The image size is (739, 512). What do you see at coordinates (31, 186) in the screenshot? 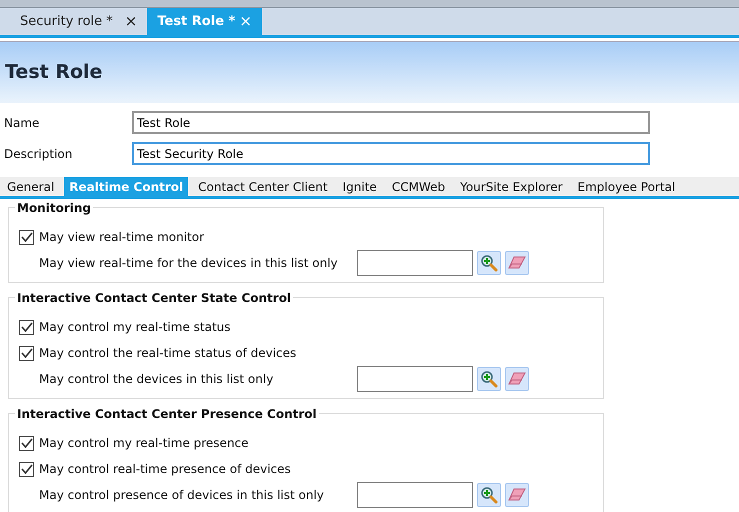
I see `tab: General` at bounding box center [31, 186].